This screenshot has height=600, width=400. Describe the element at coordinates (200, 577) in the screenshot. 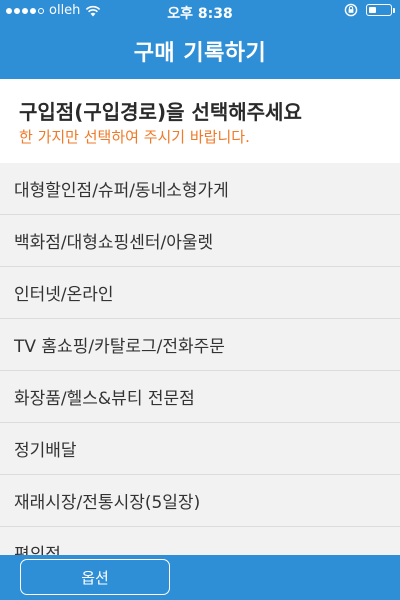

I see `bottom-toolbar: 옵션` at that location.